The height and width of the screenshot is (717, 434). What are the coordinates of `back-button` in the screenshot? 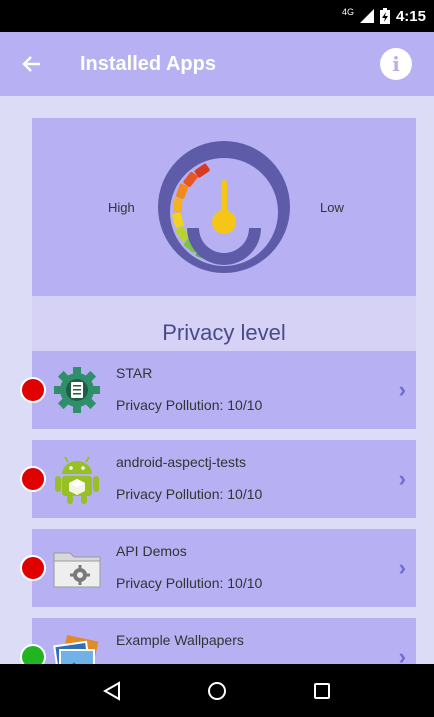 It's located at (32, 64).